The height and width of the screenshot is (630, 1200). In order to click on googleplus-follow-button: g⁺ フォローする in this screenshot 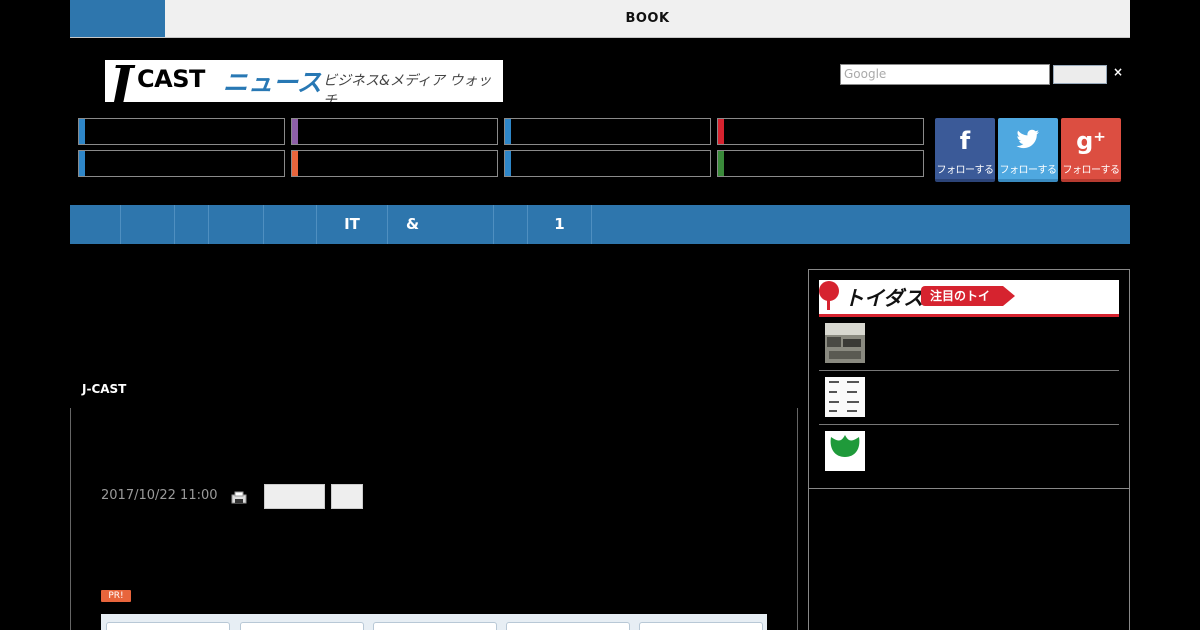, I will do `click(1091, 150)`.